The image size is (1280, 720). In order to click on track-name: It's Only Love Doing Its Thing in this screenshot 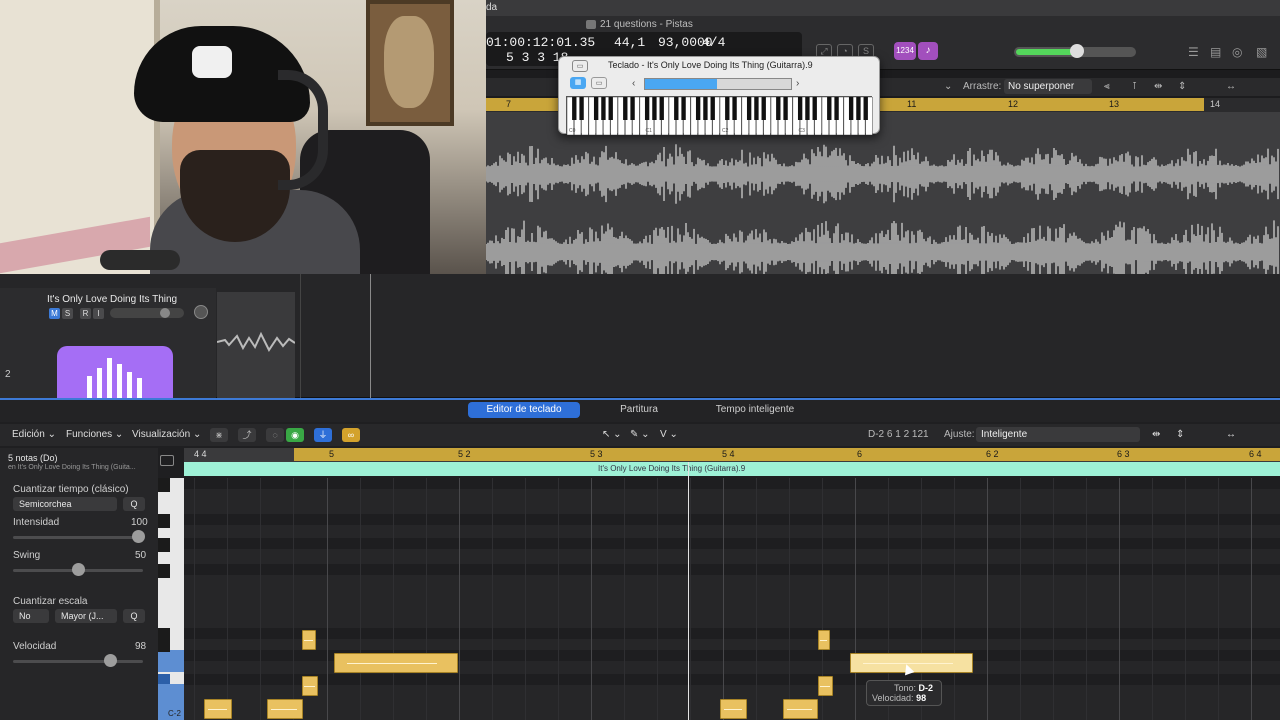, I will do `click(112, 299)`.